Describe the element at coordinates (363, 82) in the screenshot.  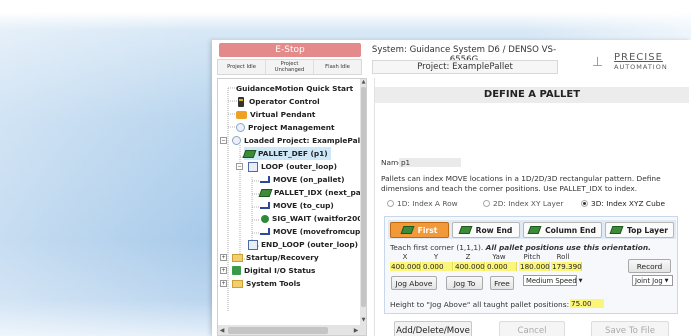
I see `scroll-up-arrow-icon: ▲` at that location.